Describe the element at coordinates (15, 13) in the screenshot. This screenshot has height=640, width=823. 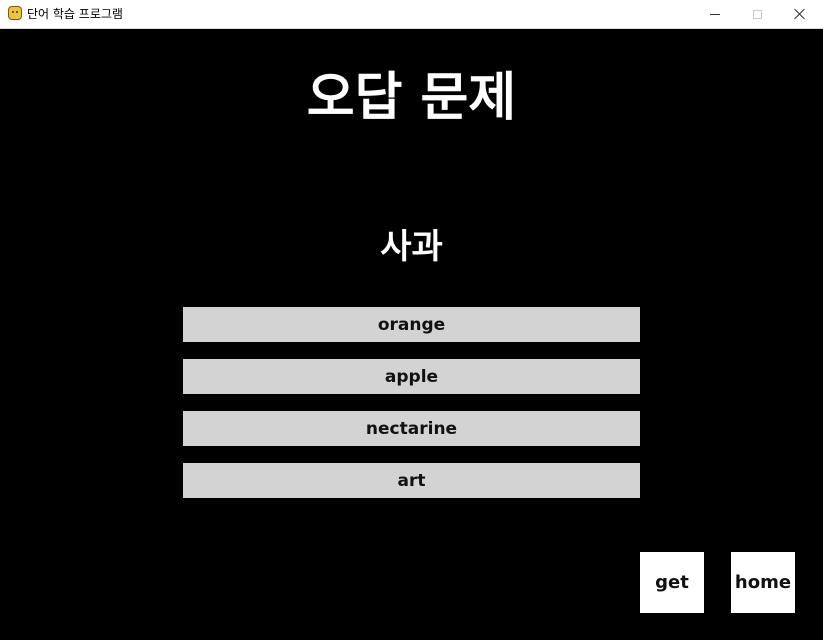
I see `app-icon` at that location.